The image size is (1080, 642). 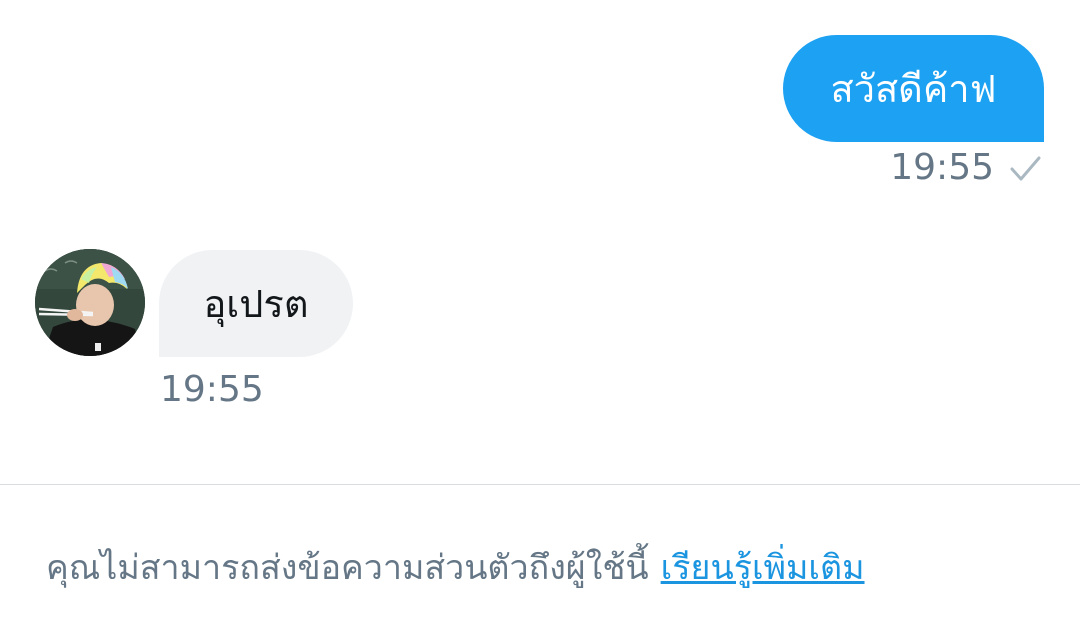 What do you see at coordinates (942, 167) in the screenshot?
I see `outgoing-message-time: 19:55` at bounding box center [942, 167].